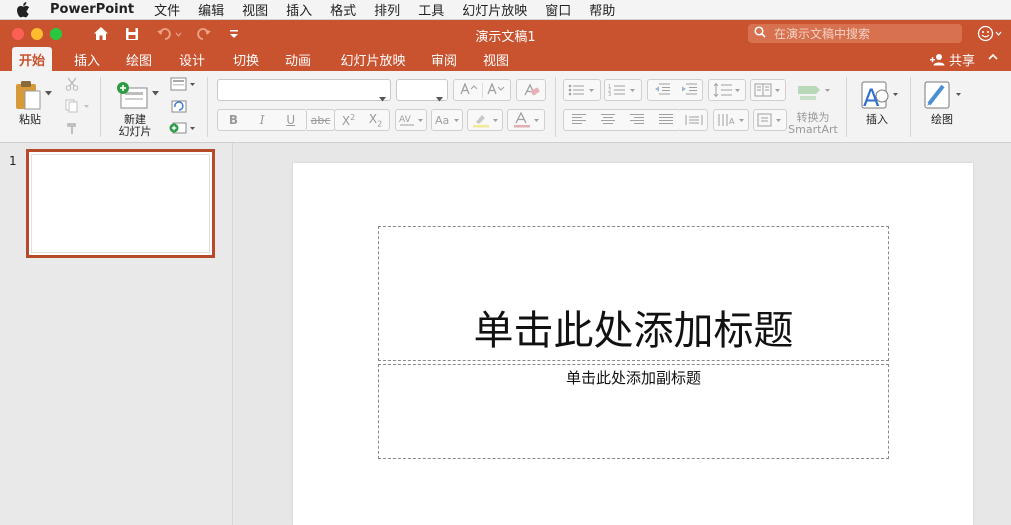 This screenshot has height=525, width=1011. What do you see at coordinates (608, 120) in the screenshot?
I see `align-center-icon` at bounding box center [608, 120].